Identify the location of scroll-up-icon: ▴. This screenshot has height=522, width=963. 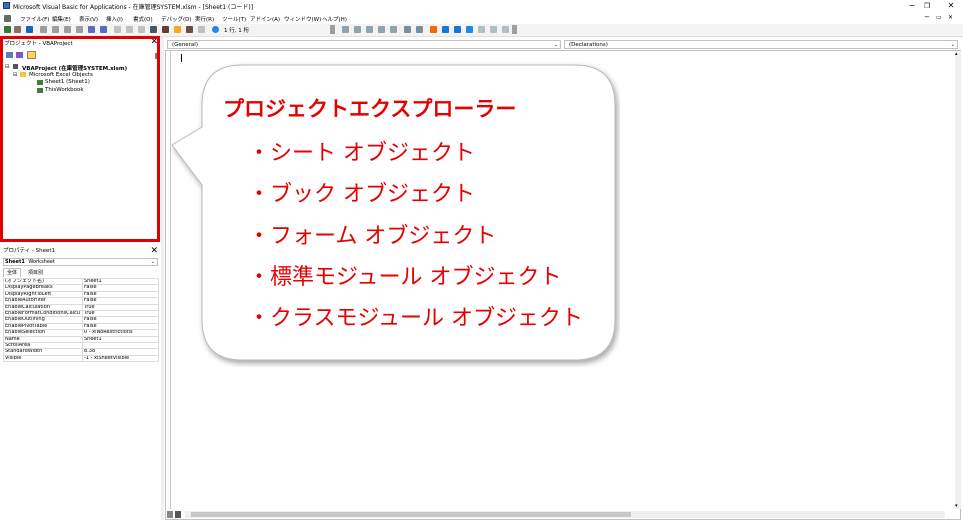
(956, 54).